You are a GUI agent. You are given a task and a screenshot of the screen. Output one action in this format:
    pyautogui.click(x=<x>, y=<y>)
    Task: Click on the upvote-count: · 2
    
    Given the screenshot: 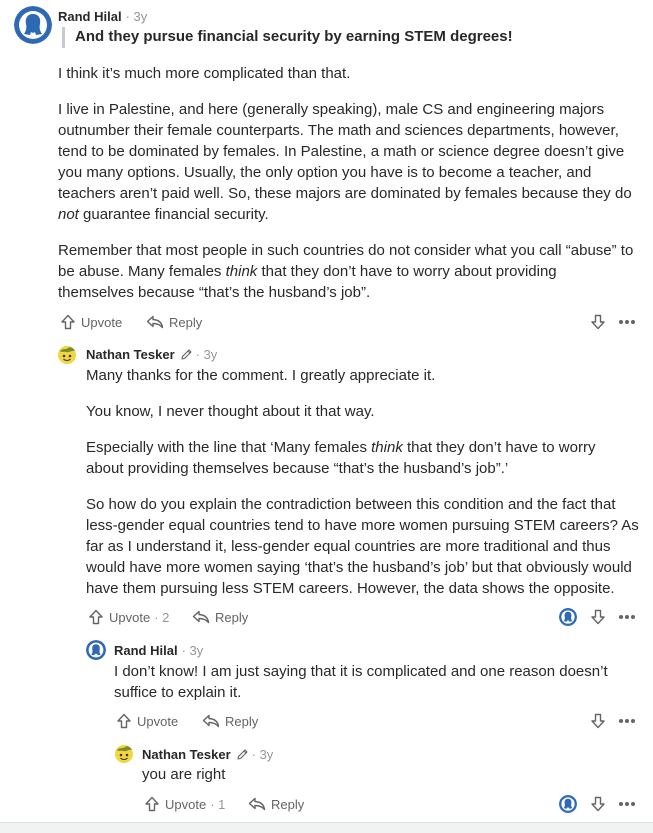 What is the action you would take?
    pyautogui.click(x=162, y=617)
    